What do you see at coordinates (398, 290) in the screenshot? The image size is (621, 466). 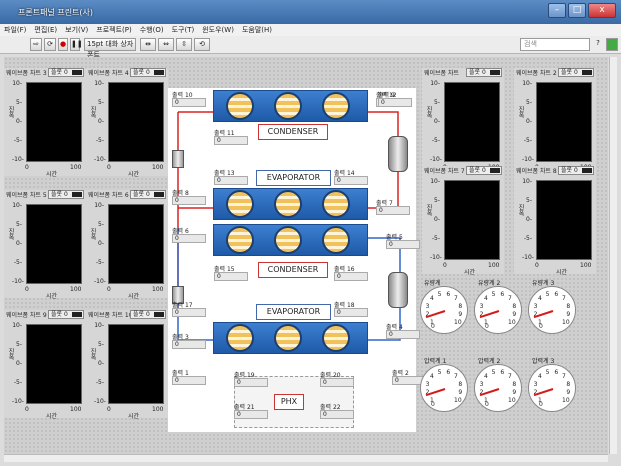 I see `compressor-icon` at bounding box center [398, 290].